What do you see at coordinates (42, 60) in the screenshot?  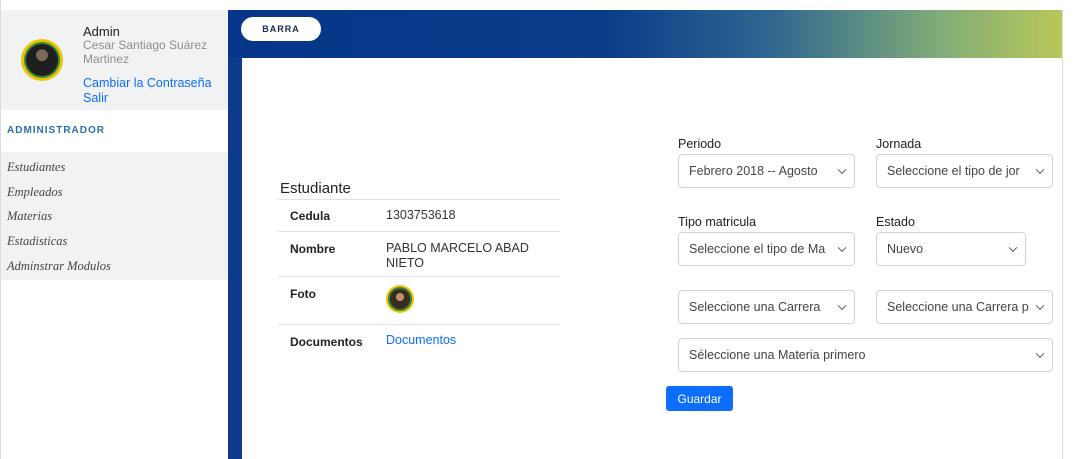 I see `avatar` at bounding box center [42, 60].